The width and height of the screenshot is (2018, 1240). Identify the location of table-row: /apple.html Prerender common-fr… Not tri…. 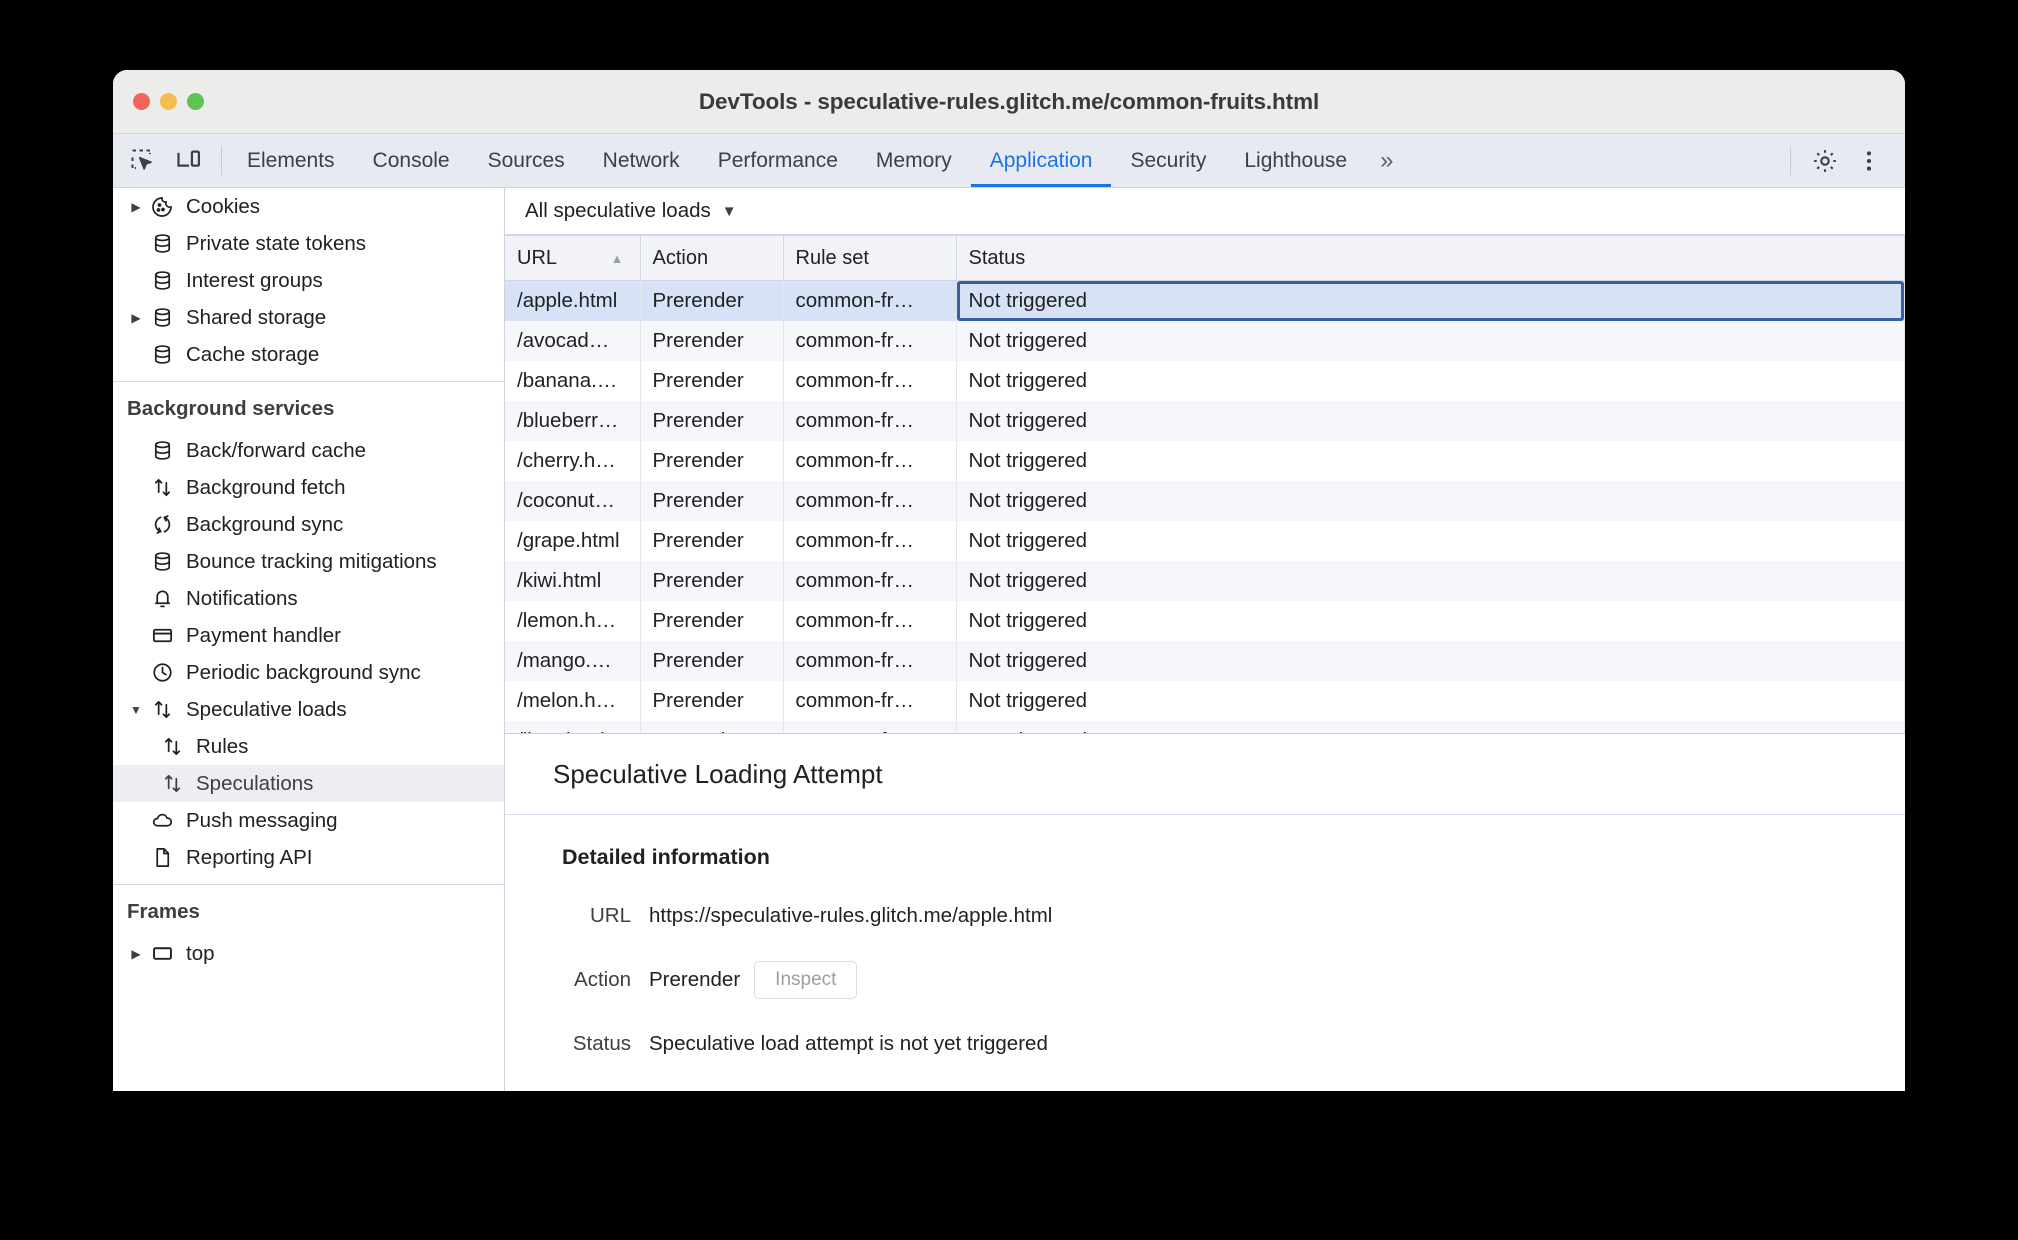
(1205, 300).